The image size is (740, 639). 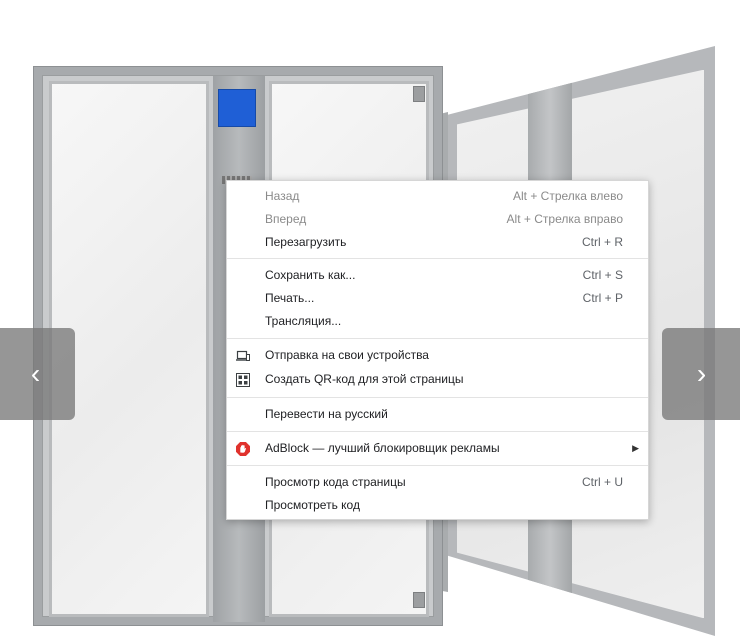 I want to click on menu-item-reload: Перезагрузить Ctrl + R, so click(x=437, y=242).